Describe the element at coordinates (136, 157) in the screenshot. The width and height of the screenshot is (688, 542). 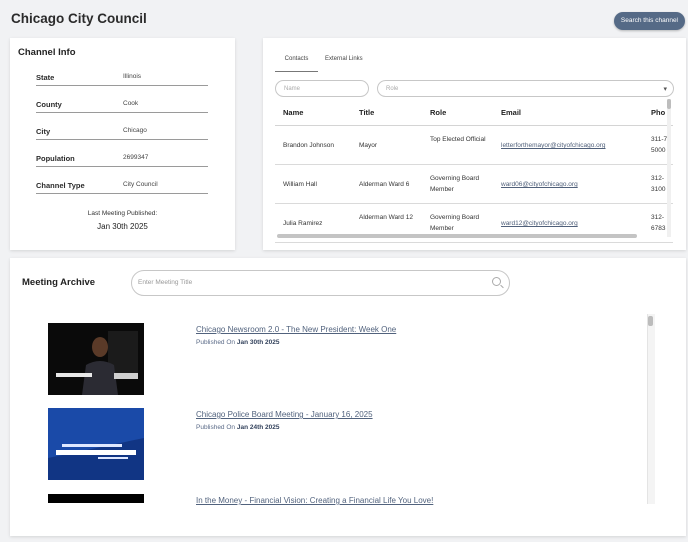
I see `info-value: 2699347` at that location.